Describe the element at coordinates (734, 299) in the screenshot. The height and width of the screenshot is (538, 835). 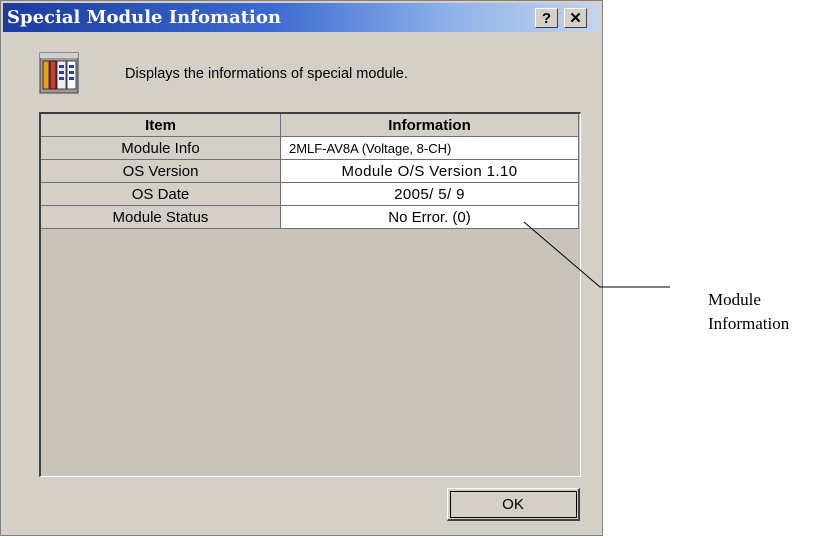
I see `callout-line-1: Module` at that location.